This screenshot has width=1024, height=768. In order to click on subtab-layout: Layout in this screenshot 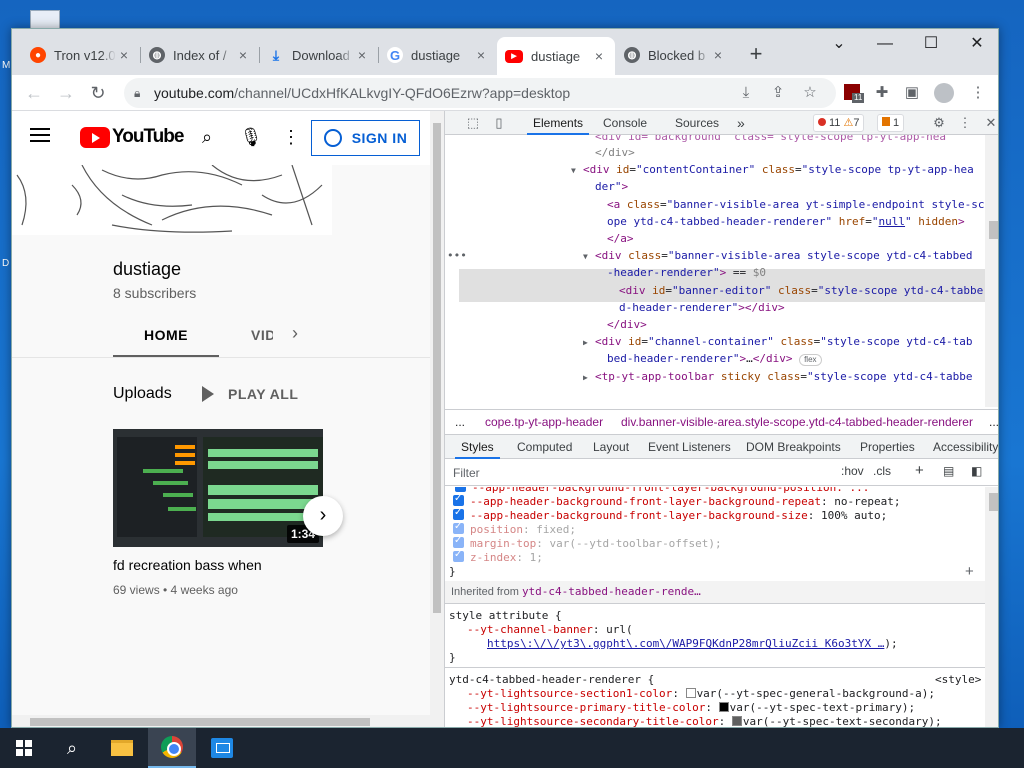, I will do `click(611, 447)`.